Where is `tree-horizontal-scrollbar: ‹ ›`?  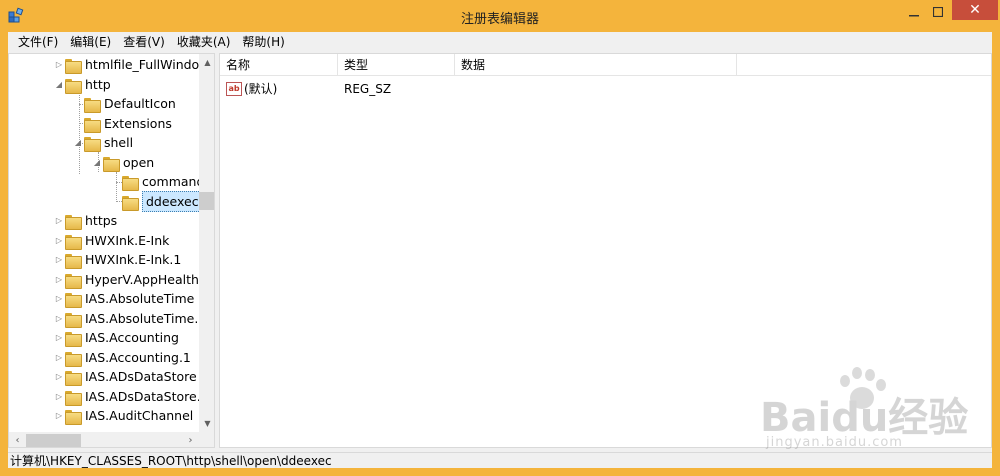
tree-horizontal-scrollbar: ‹ › is located at coordinates (104, 439).